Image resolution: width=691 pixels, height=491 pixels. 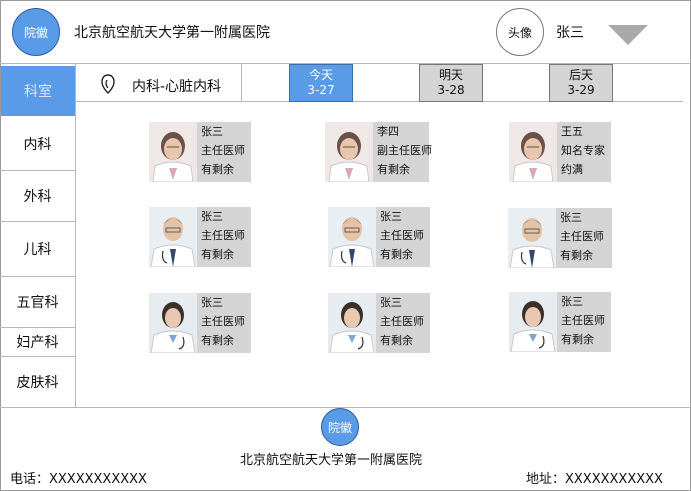 I want to click on doctor-name: 王五, so click(x=572, y=131).